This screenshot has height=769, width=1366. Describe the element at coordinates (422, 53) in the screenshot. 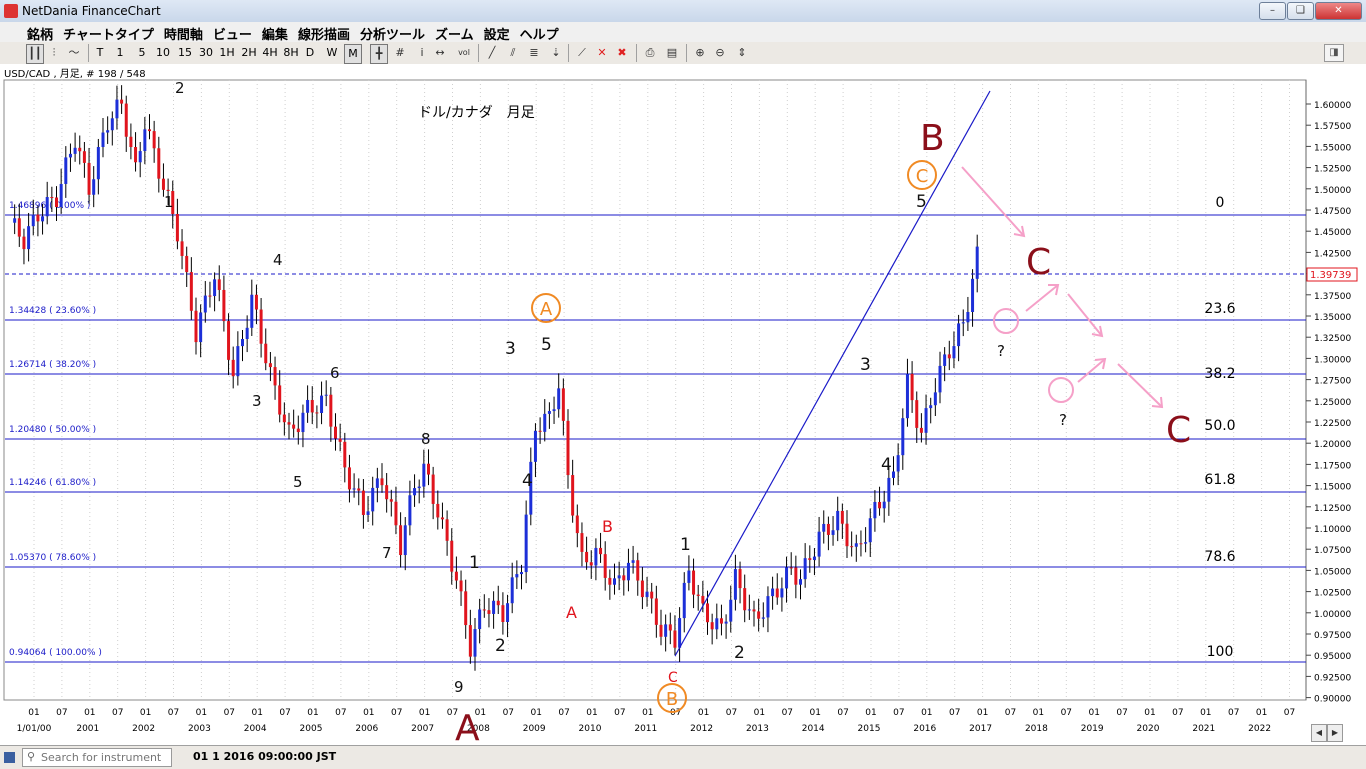

I see `info-icon: i` at that location.